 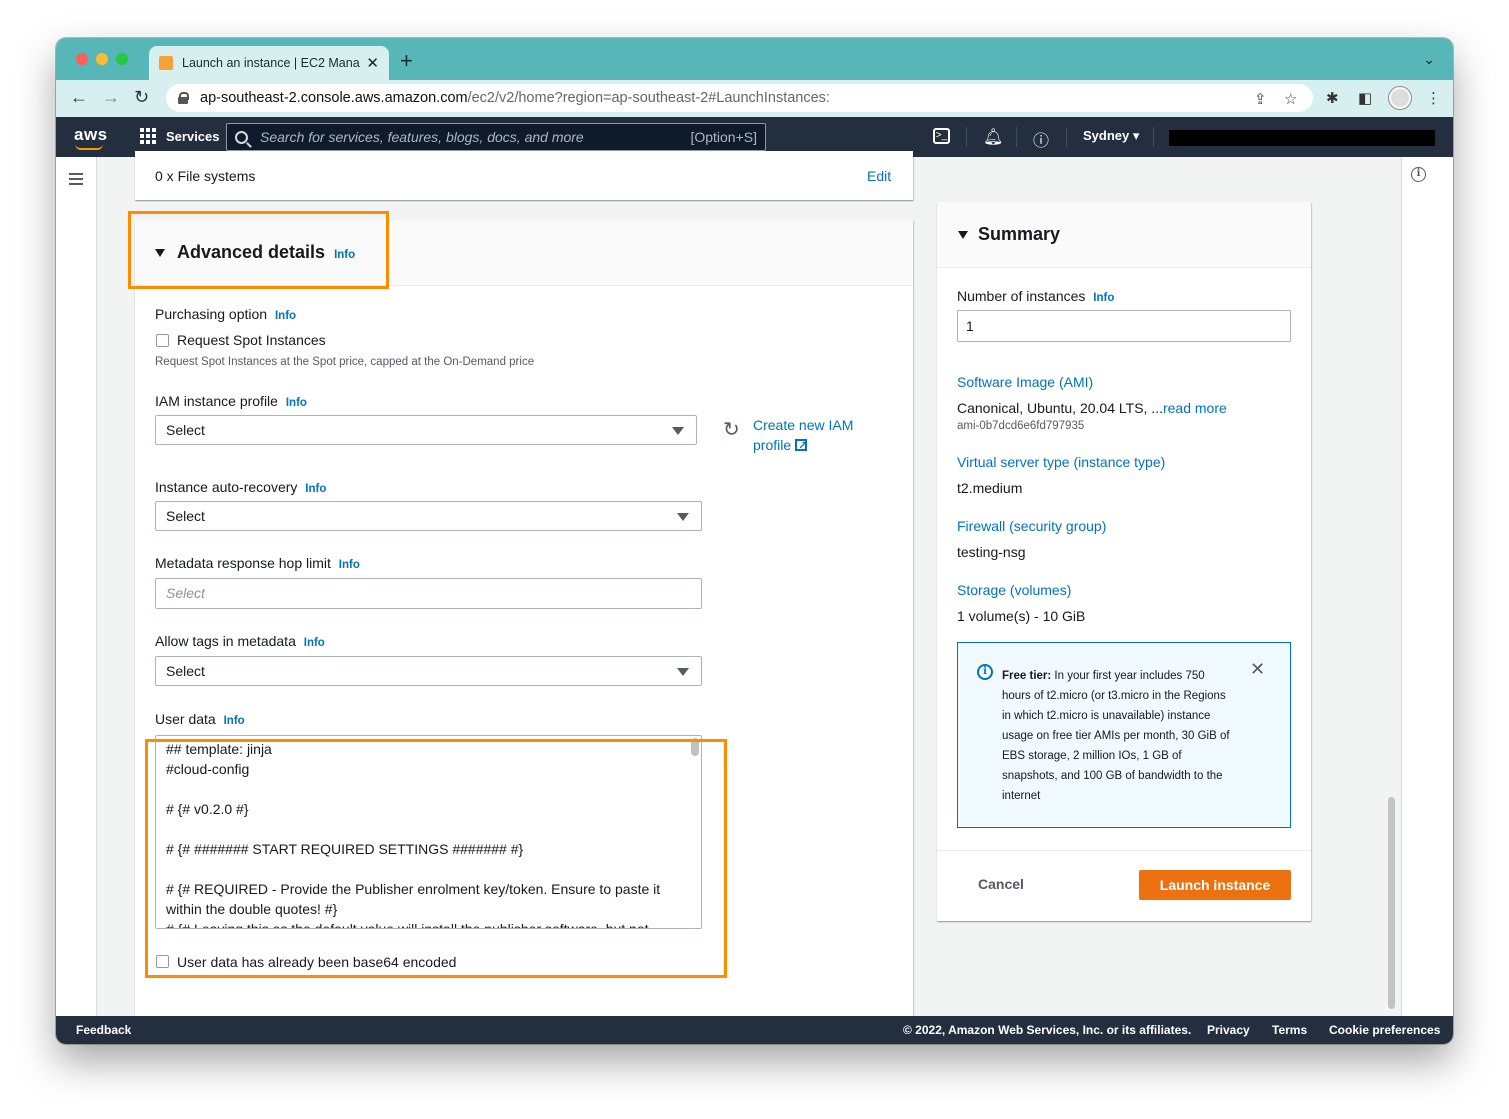 I want to click on iam-profile-label: IAM instance profile Info, so click(x=231, y=401).